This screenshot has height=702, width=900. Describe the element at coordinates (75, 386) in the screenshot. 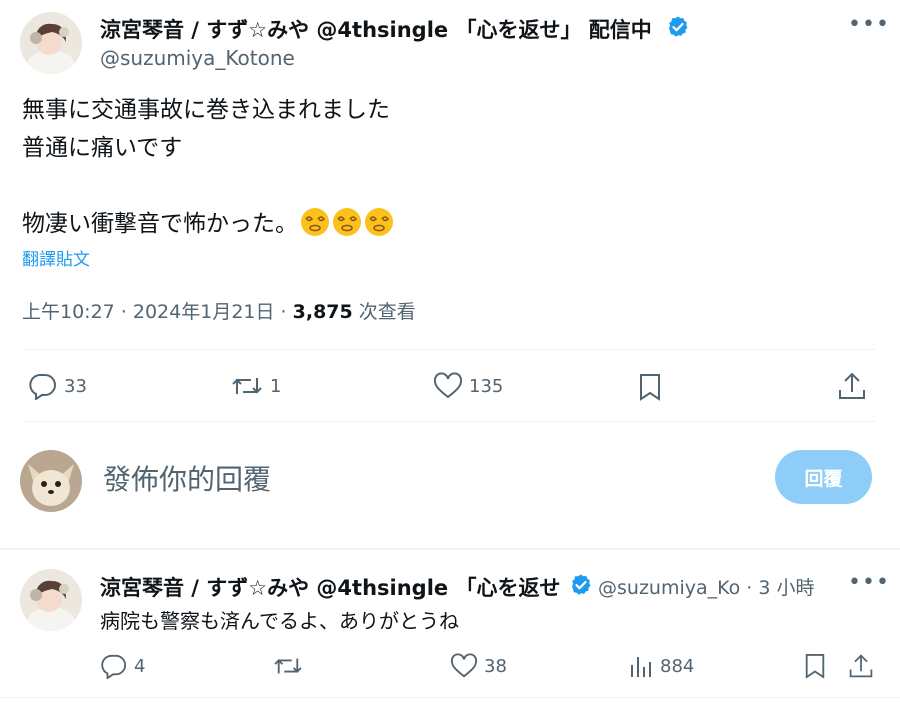

I see `reply-count: 33` at that location.